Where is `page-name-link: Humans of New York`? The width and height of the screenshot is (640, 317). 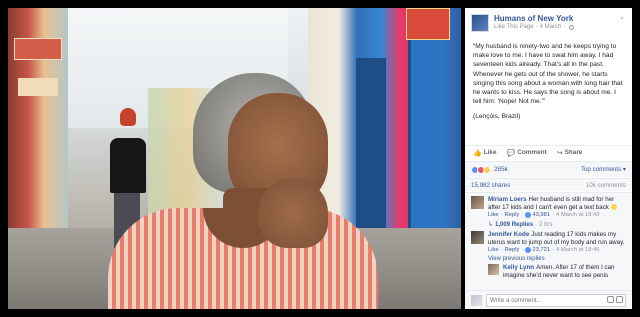 page-name-link: Humans of New York is located at coordinates (556, 18).